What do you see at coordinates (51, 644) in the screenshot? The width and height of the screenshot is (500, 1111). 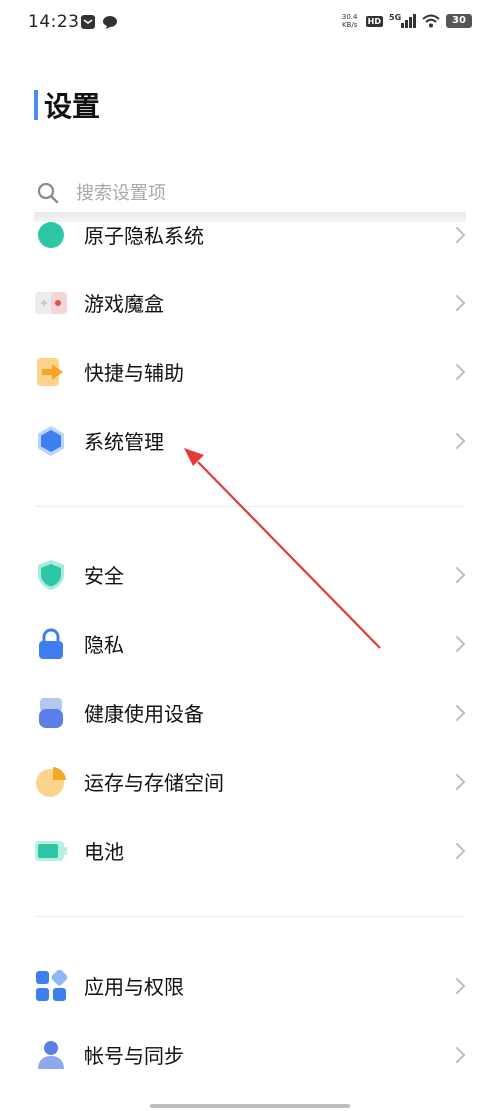 I see `lock-icon` at bounding box center [51, 644].